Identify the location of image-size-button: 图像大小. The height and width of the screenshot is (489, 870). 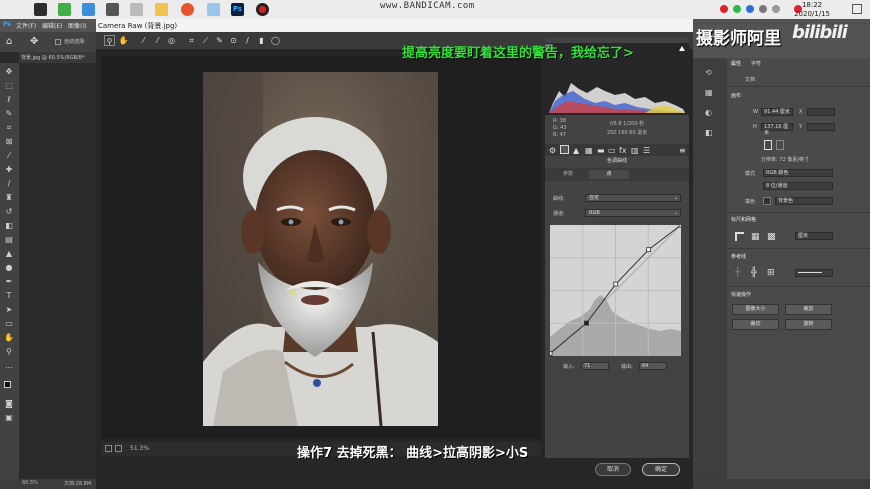
(755, 309).